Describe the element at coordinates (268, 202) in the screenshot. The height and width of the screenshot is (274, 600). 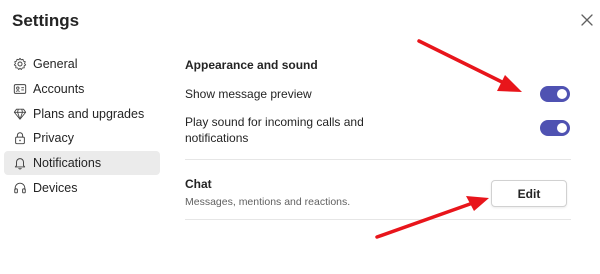
I see `chat-description: Messages, mentions and reactions.` at that location.